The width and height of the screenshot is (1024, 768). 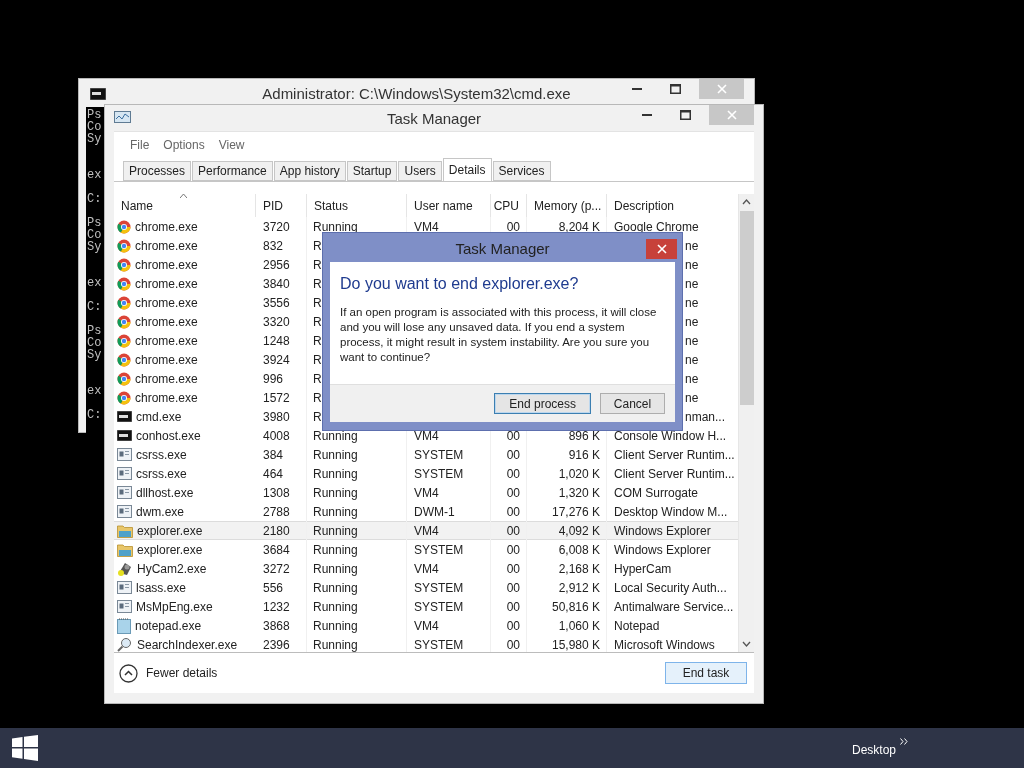 What do you see at coordinates (467, 169) in the screenshot?
I see `tab: Details` at bounding box center [467, 169].